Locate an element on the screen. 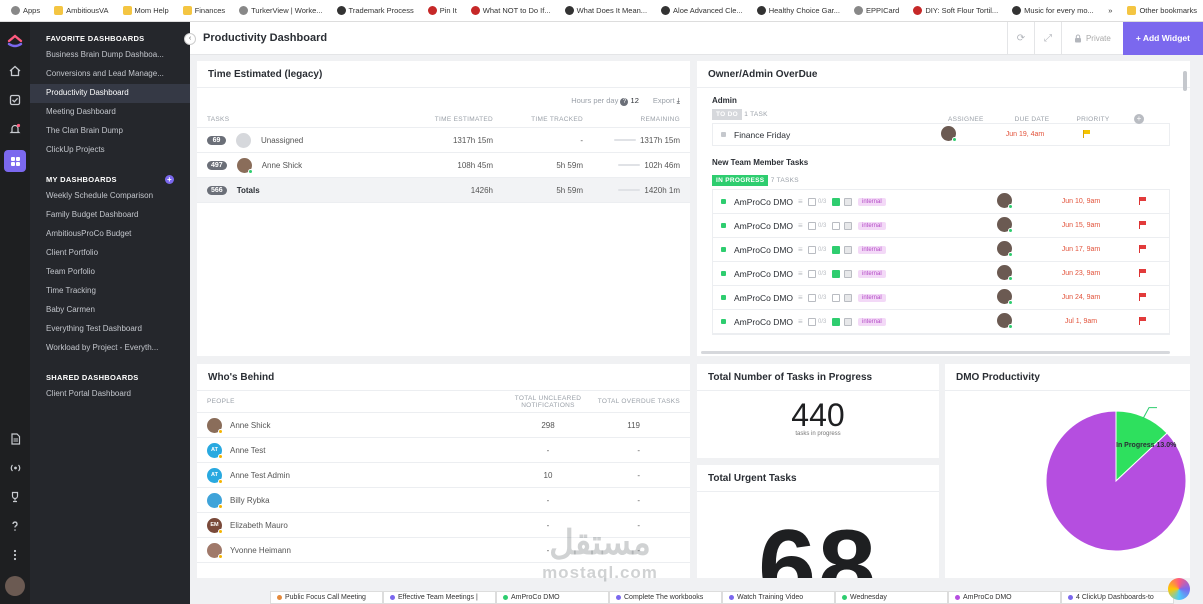  add-column-icon: + is located at coordinates (1139, 119).